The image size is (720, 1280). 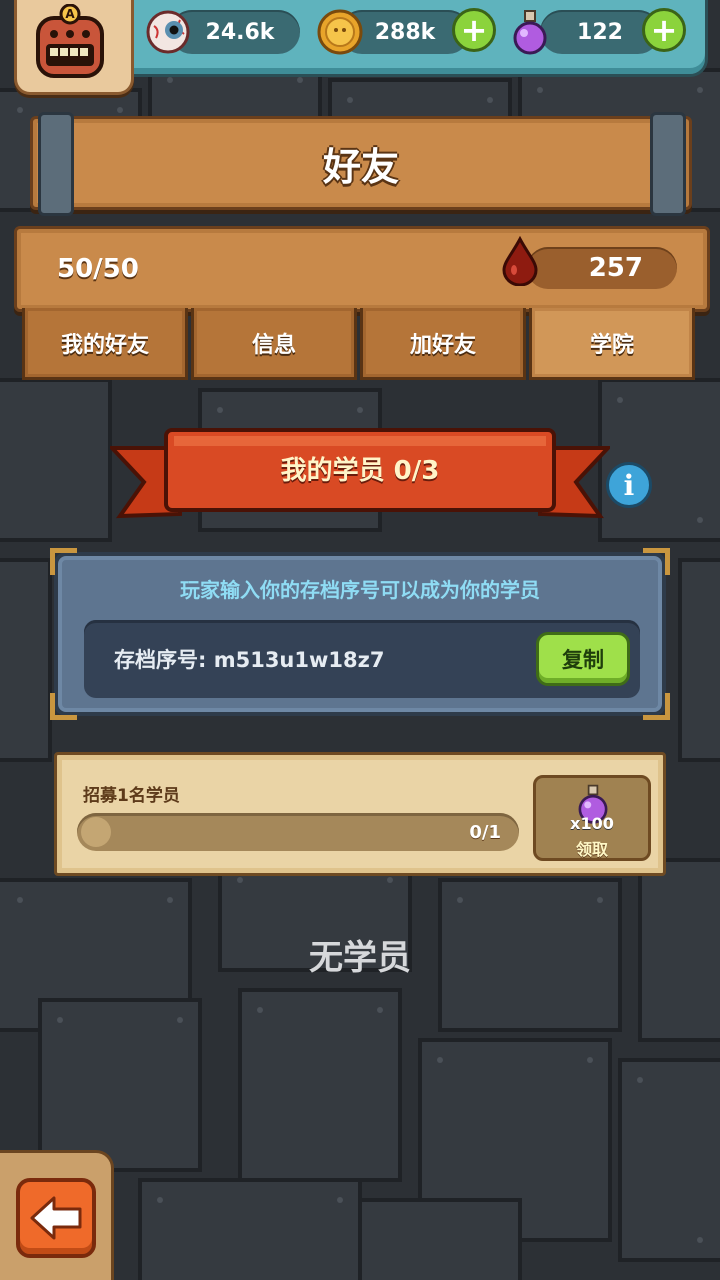 I want to click on back-arrow-icon, so click(x=56, y=1218).